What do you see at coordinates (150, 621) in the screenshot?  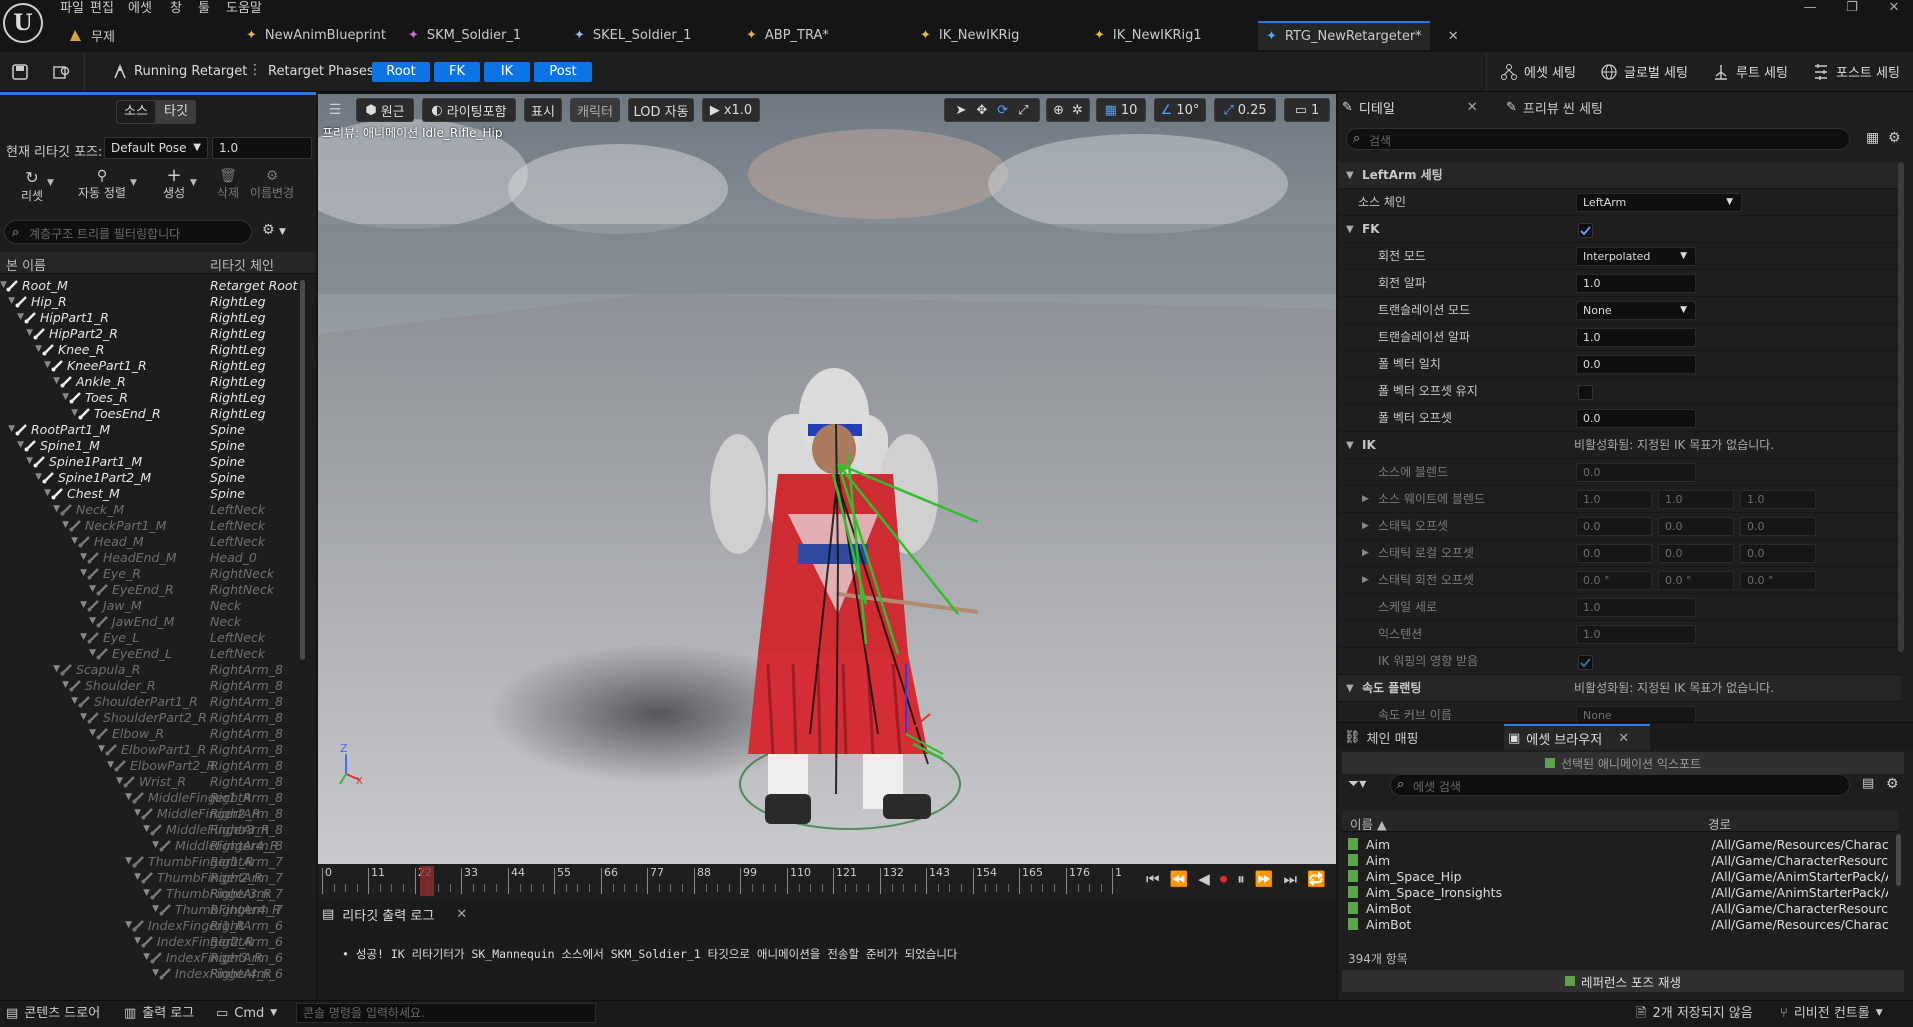 I see `tree-row: ▼ JawEnd_M Neck` at bounding box center [150, 621].